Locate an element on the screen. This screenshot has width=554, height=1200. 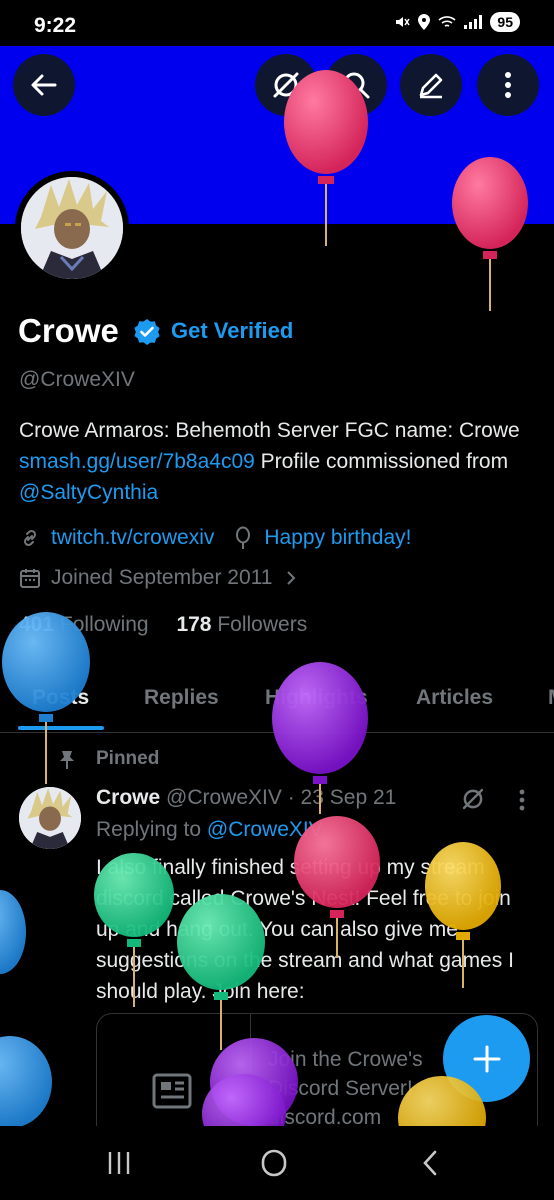
bio-link-smashgg: smash.gg/user/7b8a4c09 is located at coordinates (137, 461).